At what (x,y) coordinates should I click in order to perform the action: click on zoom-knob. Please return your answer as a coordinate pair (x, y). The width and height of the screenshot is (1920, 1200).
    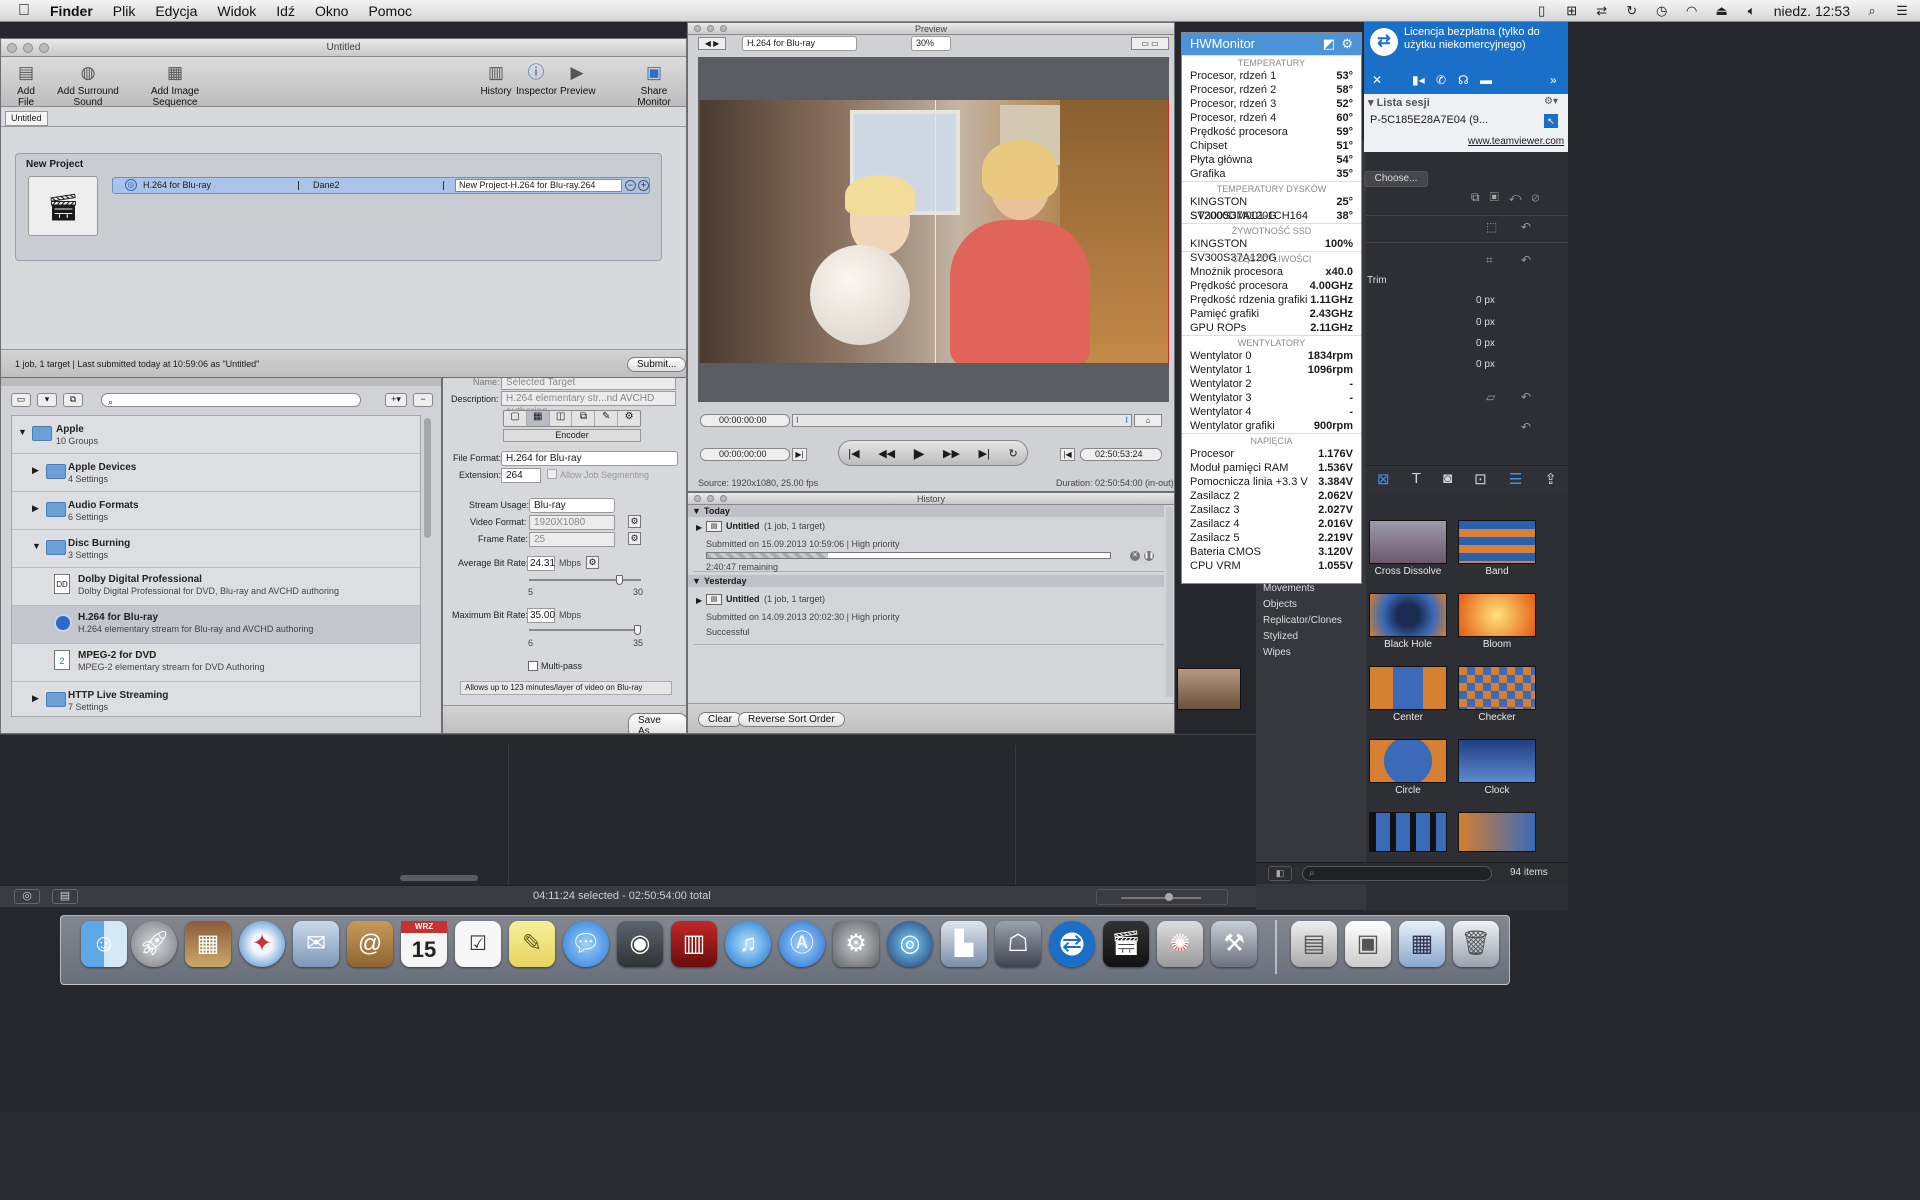
    Looking at the image, I should click on (1169, 897).